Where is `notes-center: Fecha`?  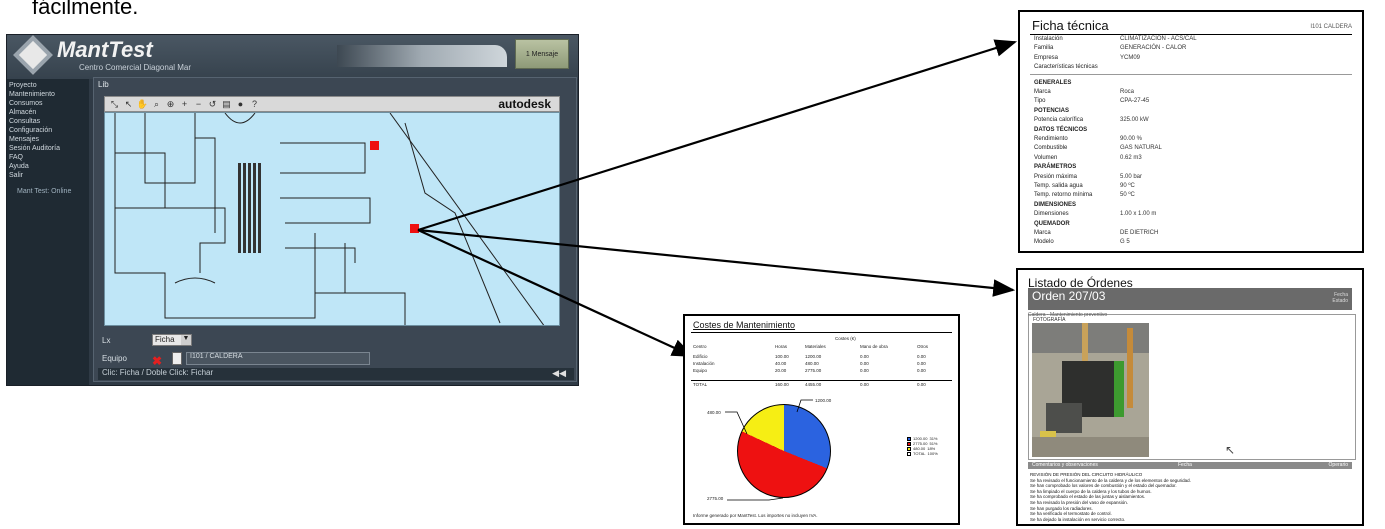 notes-center: Fecha is located at coordinates (1185, 465).